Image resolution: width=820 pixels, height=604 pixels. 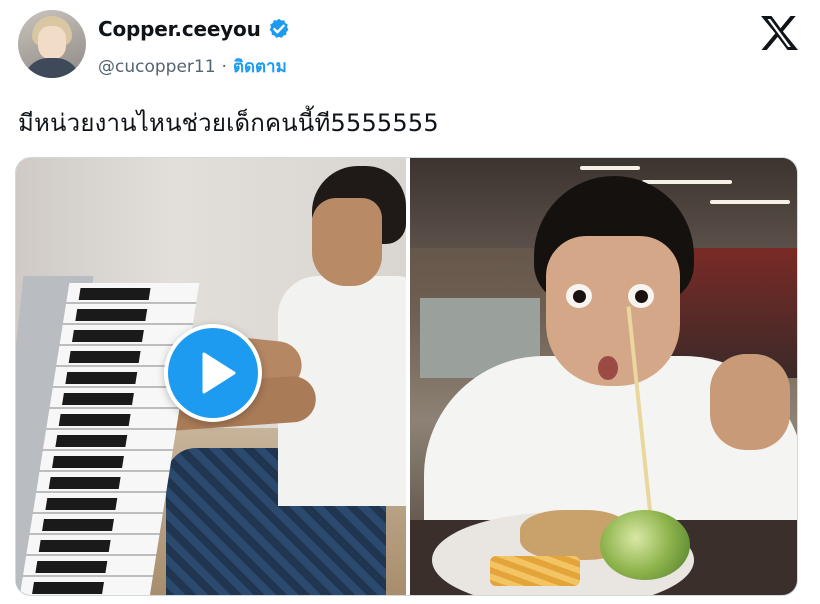 What do you see at coordinates (750, 402) in the screenshot?
I see `hand` at bounding box center [750, 402].